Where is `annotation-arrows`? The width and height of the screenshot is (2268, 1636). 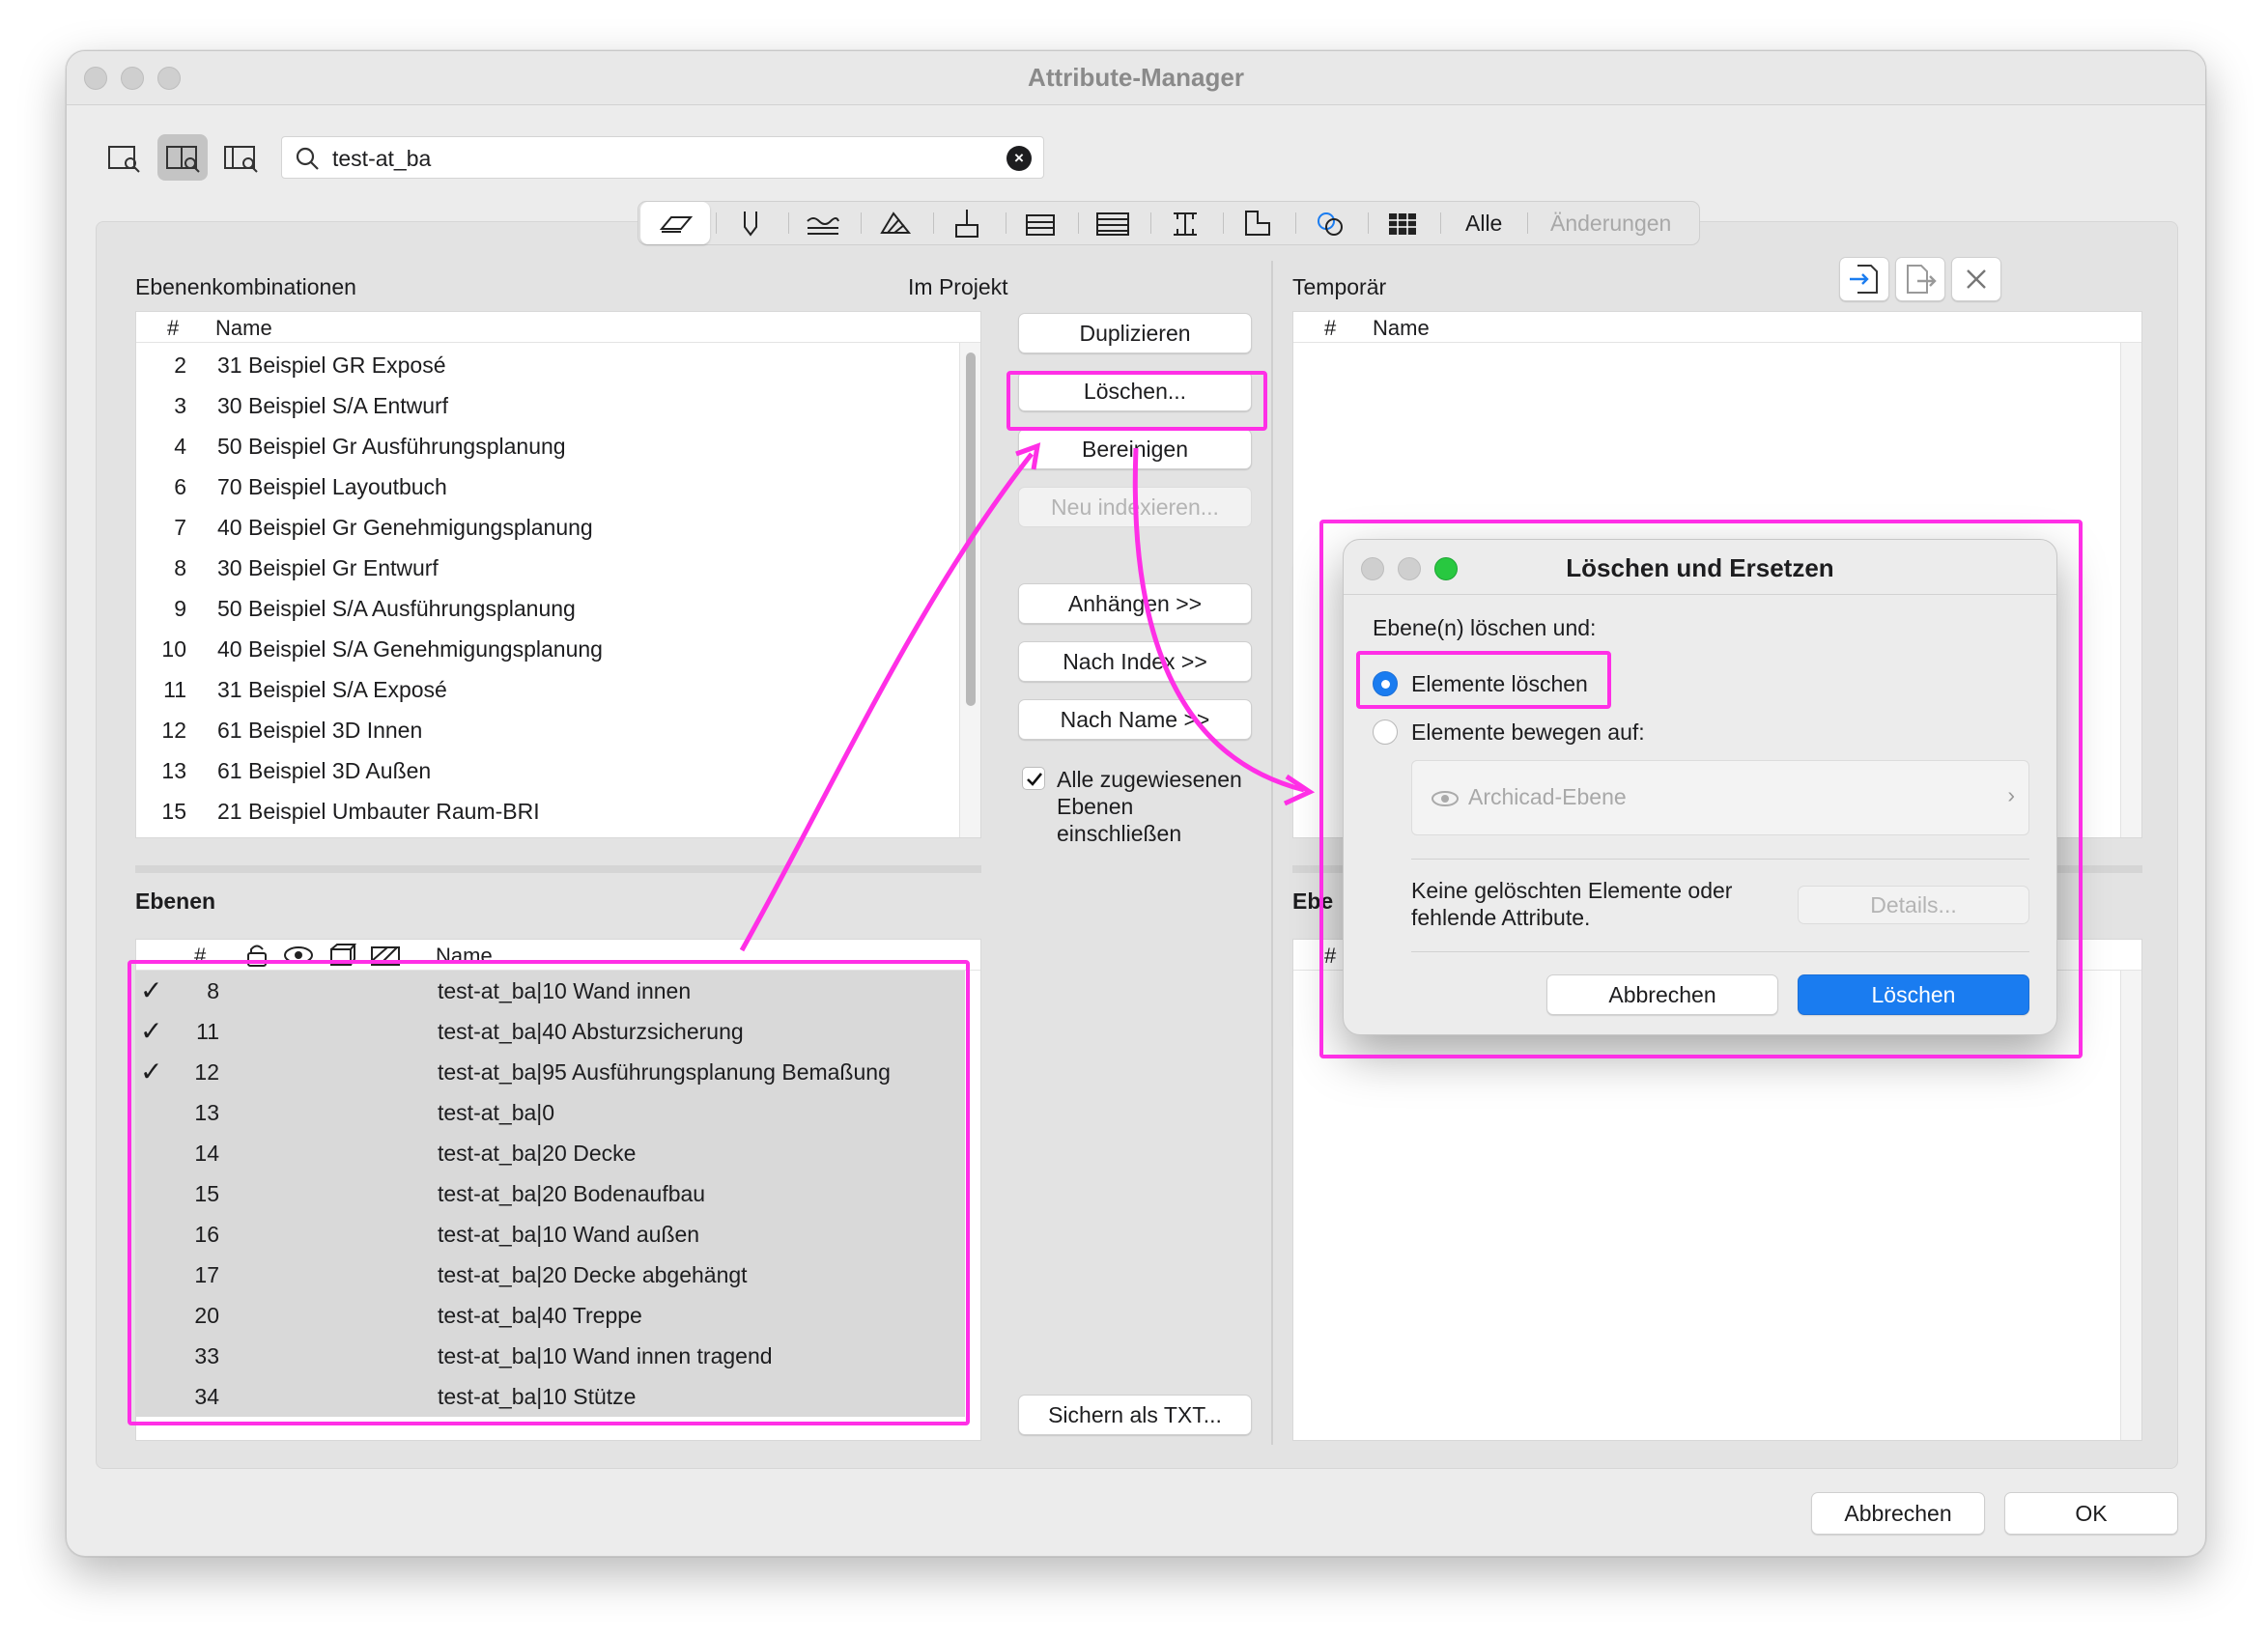 annotation-arrows is located at coordinates (1027, 697).